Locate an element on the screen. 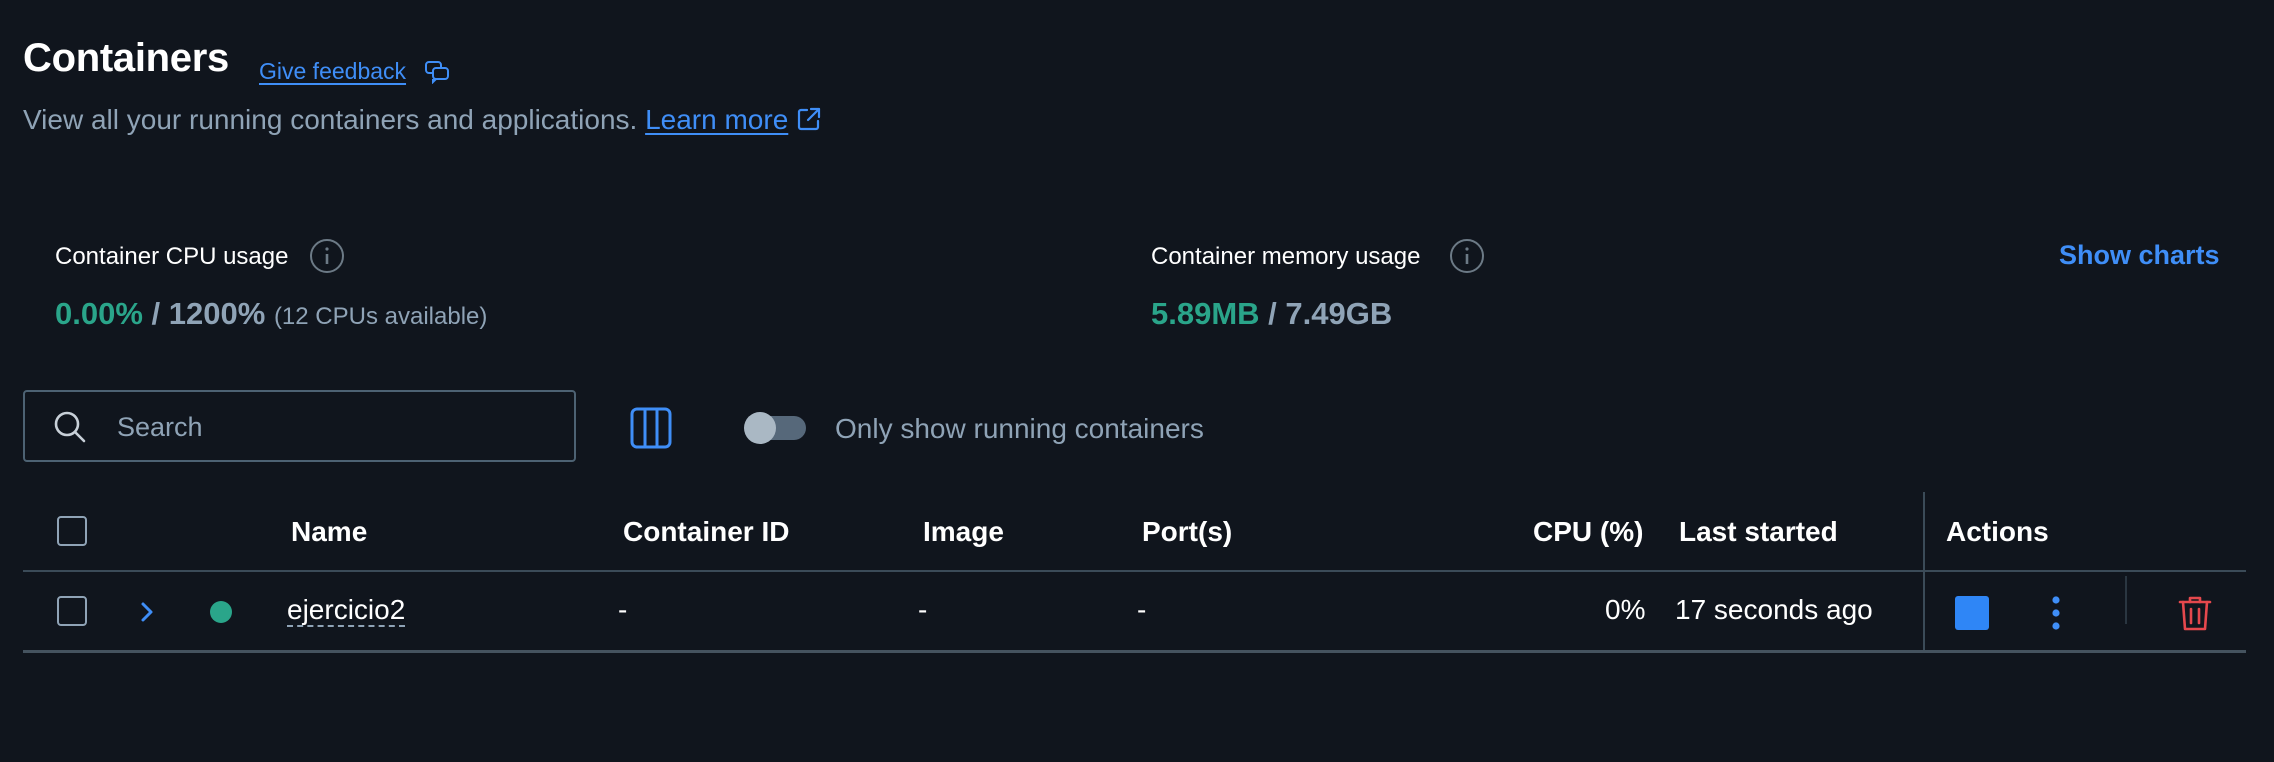 This screenshot has width=2274, height=762. feedback-icon is located at coordinates (437, 71).